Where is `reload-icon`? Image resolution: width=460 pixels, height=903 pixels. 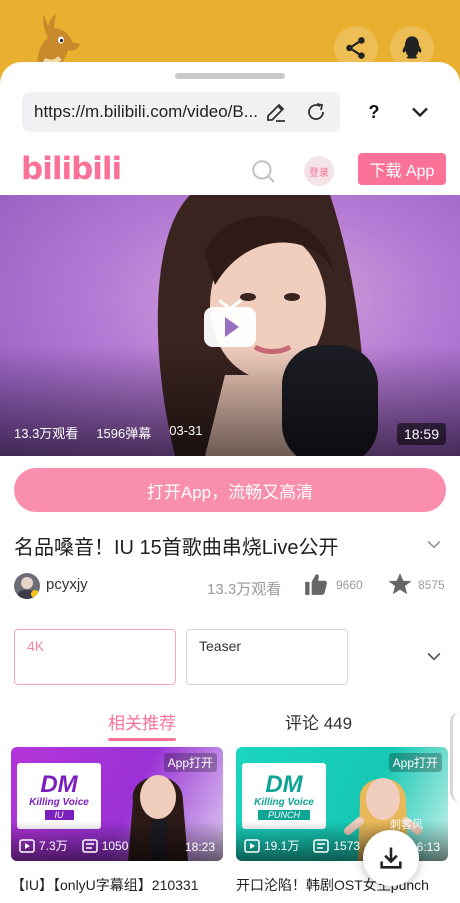
reload-icon is located at coordinates (316, 112).